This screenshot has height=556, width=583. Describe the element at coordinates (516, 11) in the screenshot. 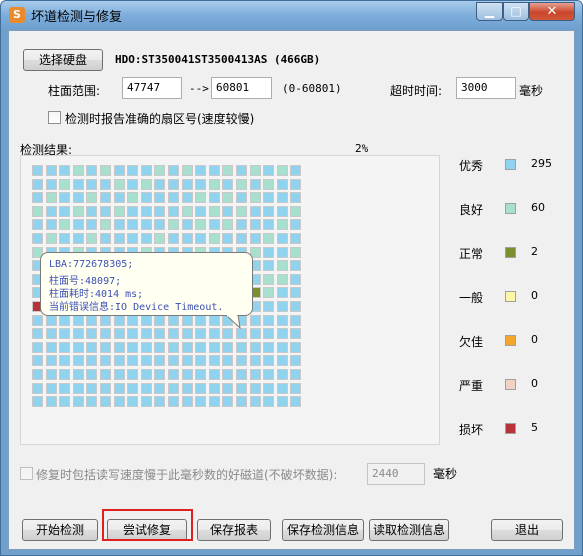

I see `maximize-button: □` at that location.